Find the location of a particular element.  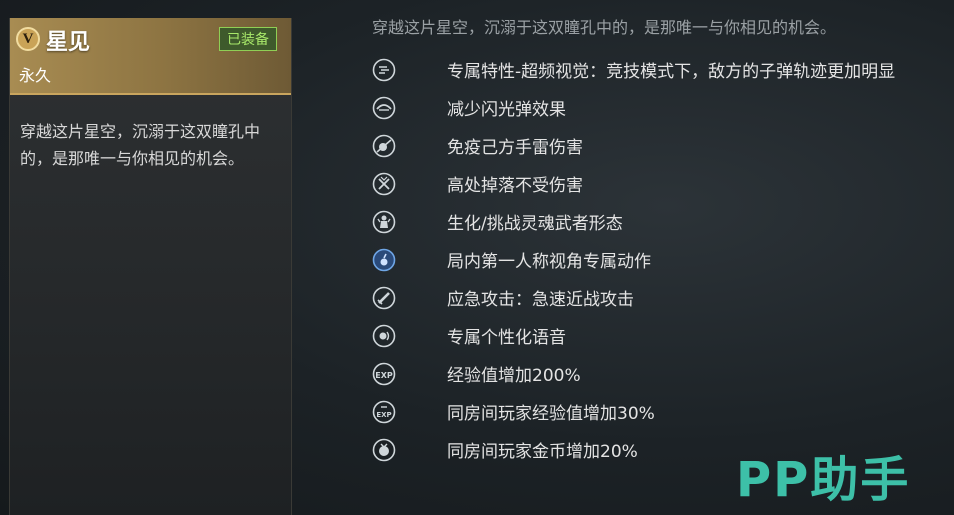

first-person-action-icon is located at coordinates (384, 260).